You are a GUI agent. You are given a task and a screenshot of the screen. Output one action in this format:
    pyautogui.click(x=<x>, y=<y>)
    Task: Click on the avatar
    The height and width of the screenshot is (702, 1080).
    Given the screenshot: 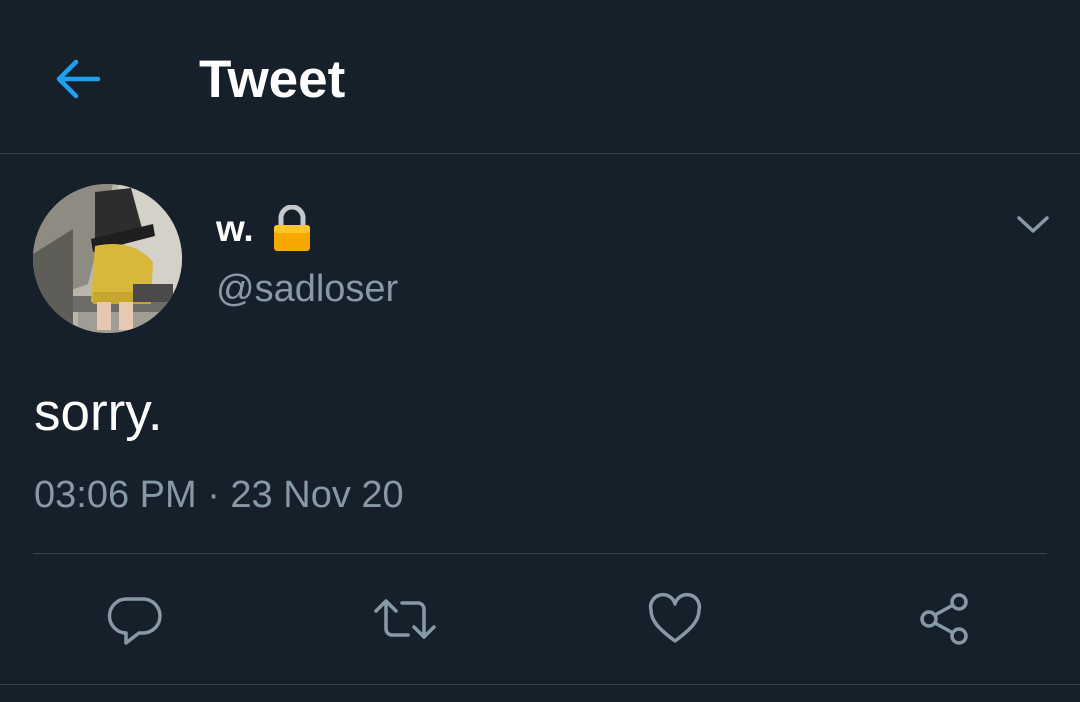 What is the action you would take?
    pyautogui.click(x=107, y=258)
    